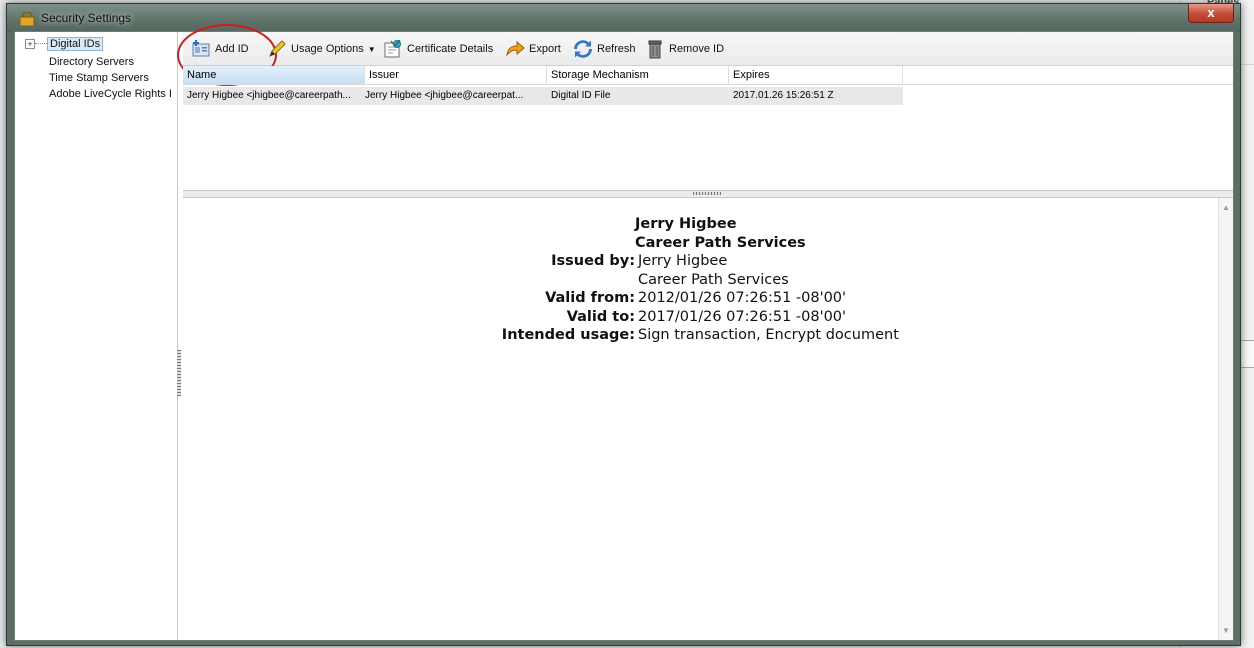 This screenshot has width=1254, height=648. I want to click on refresh-icon, so click(583, 49).